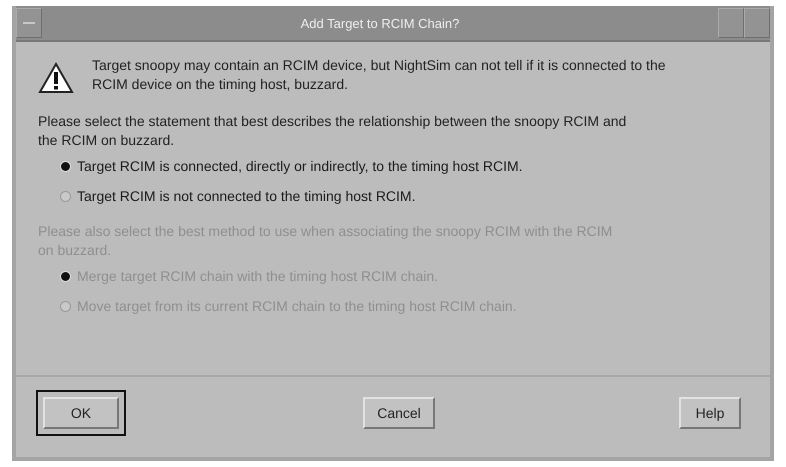 The width and height of the screenshot is (786, 467). Describe the element at coordinates (65, 196) in the screenshot. I see `radio-button` at that location.